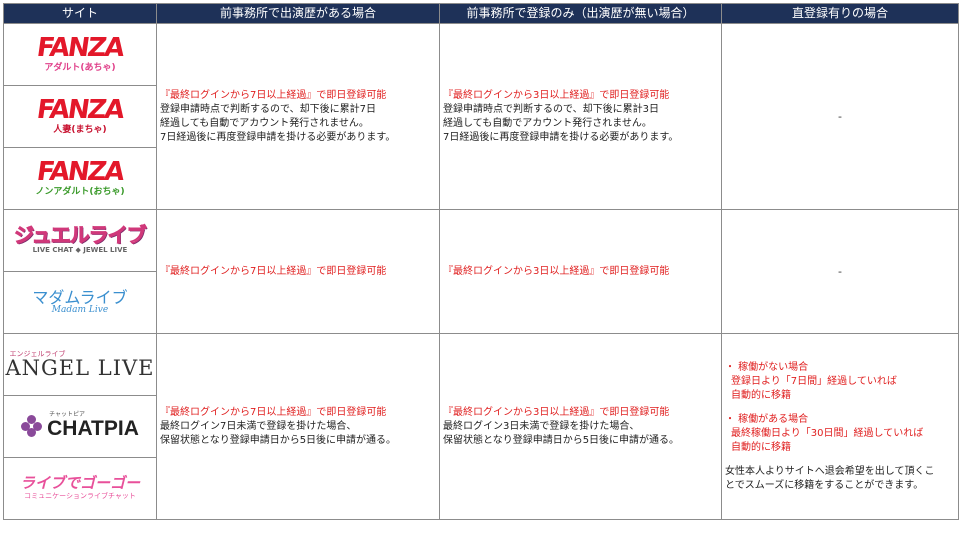  I want to click on chatpia-wordmark: CHATPIA, so click(93, 429).